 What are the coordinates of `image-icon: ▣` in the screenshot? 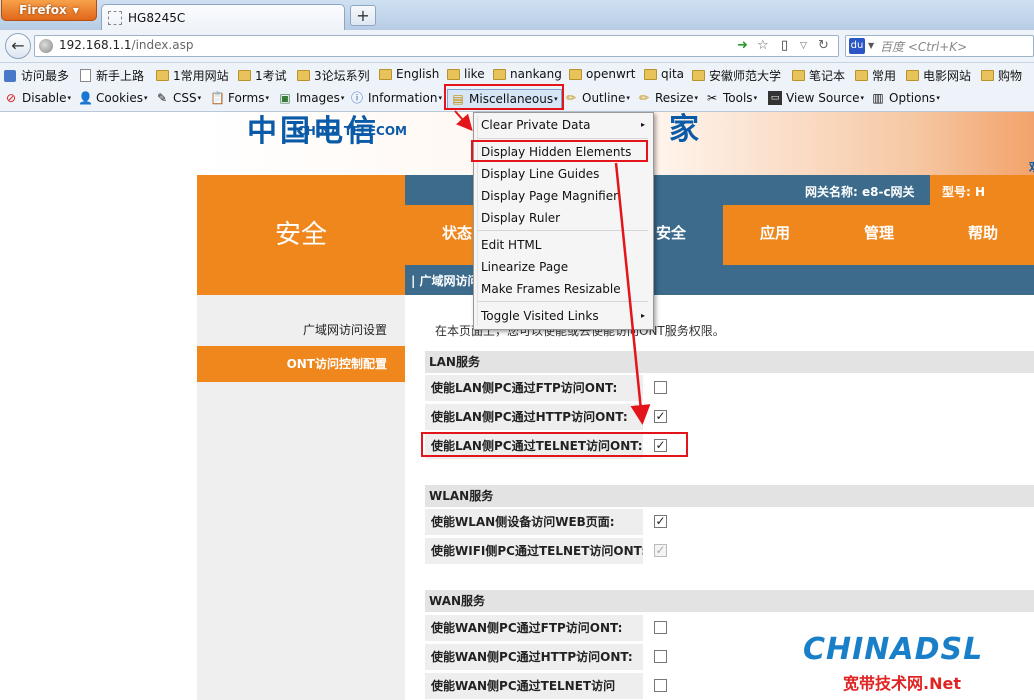 It's located at (285, 98).